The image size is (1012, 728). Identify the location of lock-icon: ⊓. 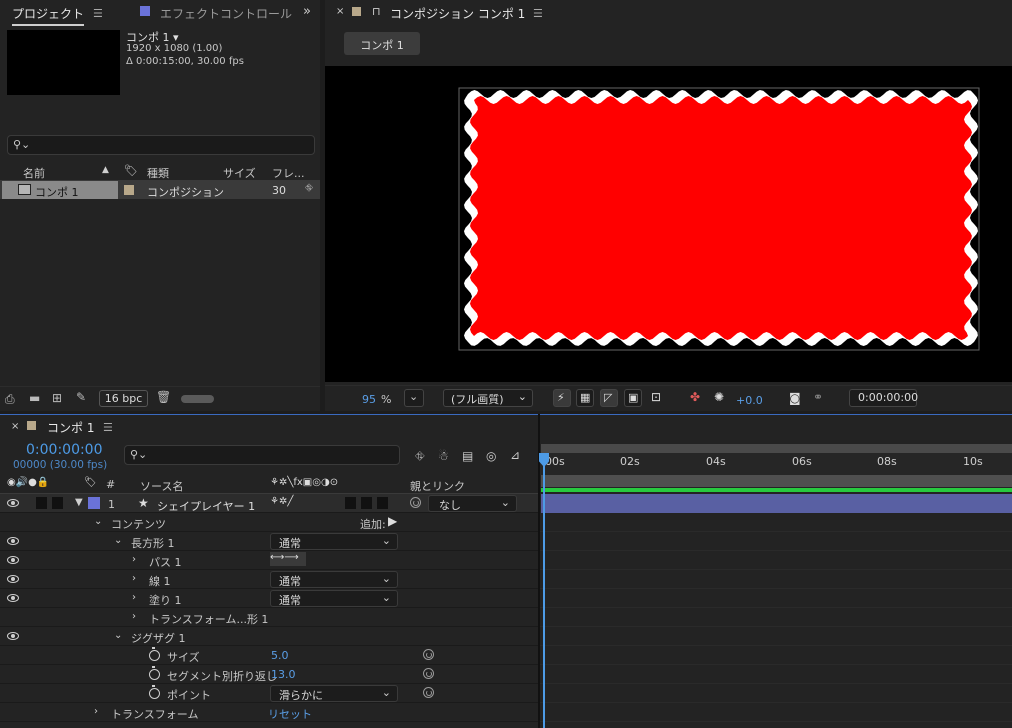
(376, 11).